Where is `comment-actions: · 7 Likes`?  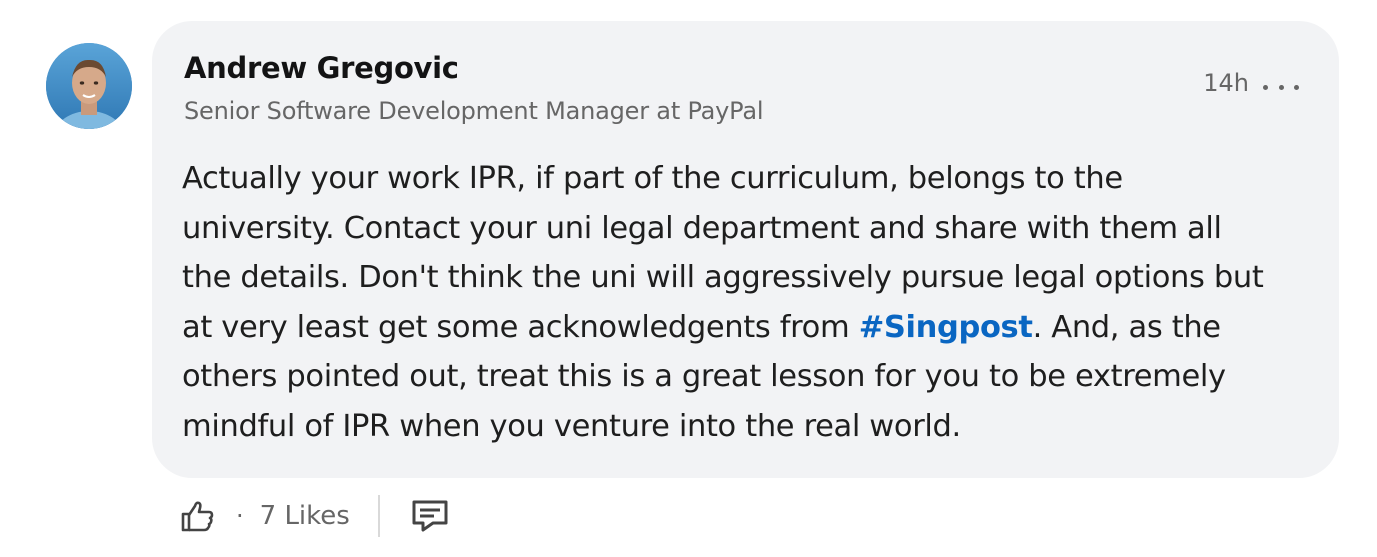 comment-actions: · 7 Likes is located at coordinates (315, 516).